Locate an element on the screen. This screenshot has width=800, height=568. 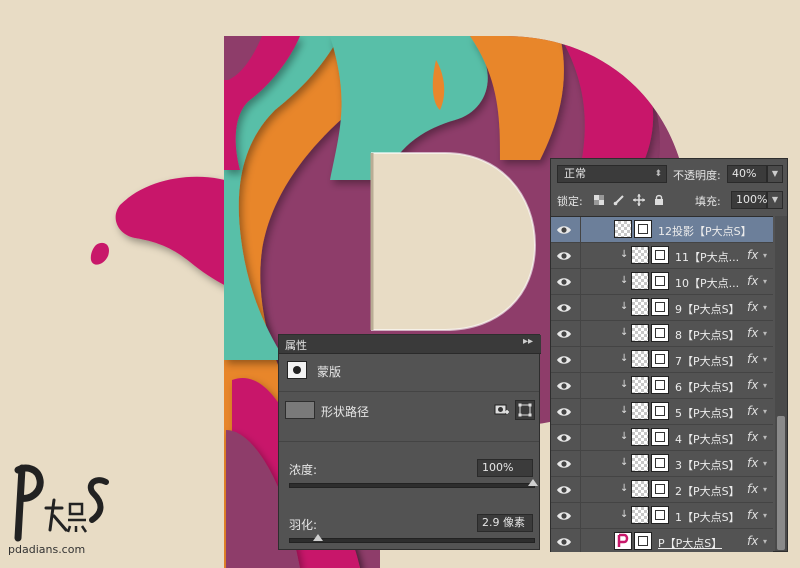
layer-row: ↓ 1【P大点S】 fx ▾ is located at coordinates (662, 516).